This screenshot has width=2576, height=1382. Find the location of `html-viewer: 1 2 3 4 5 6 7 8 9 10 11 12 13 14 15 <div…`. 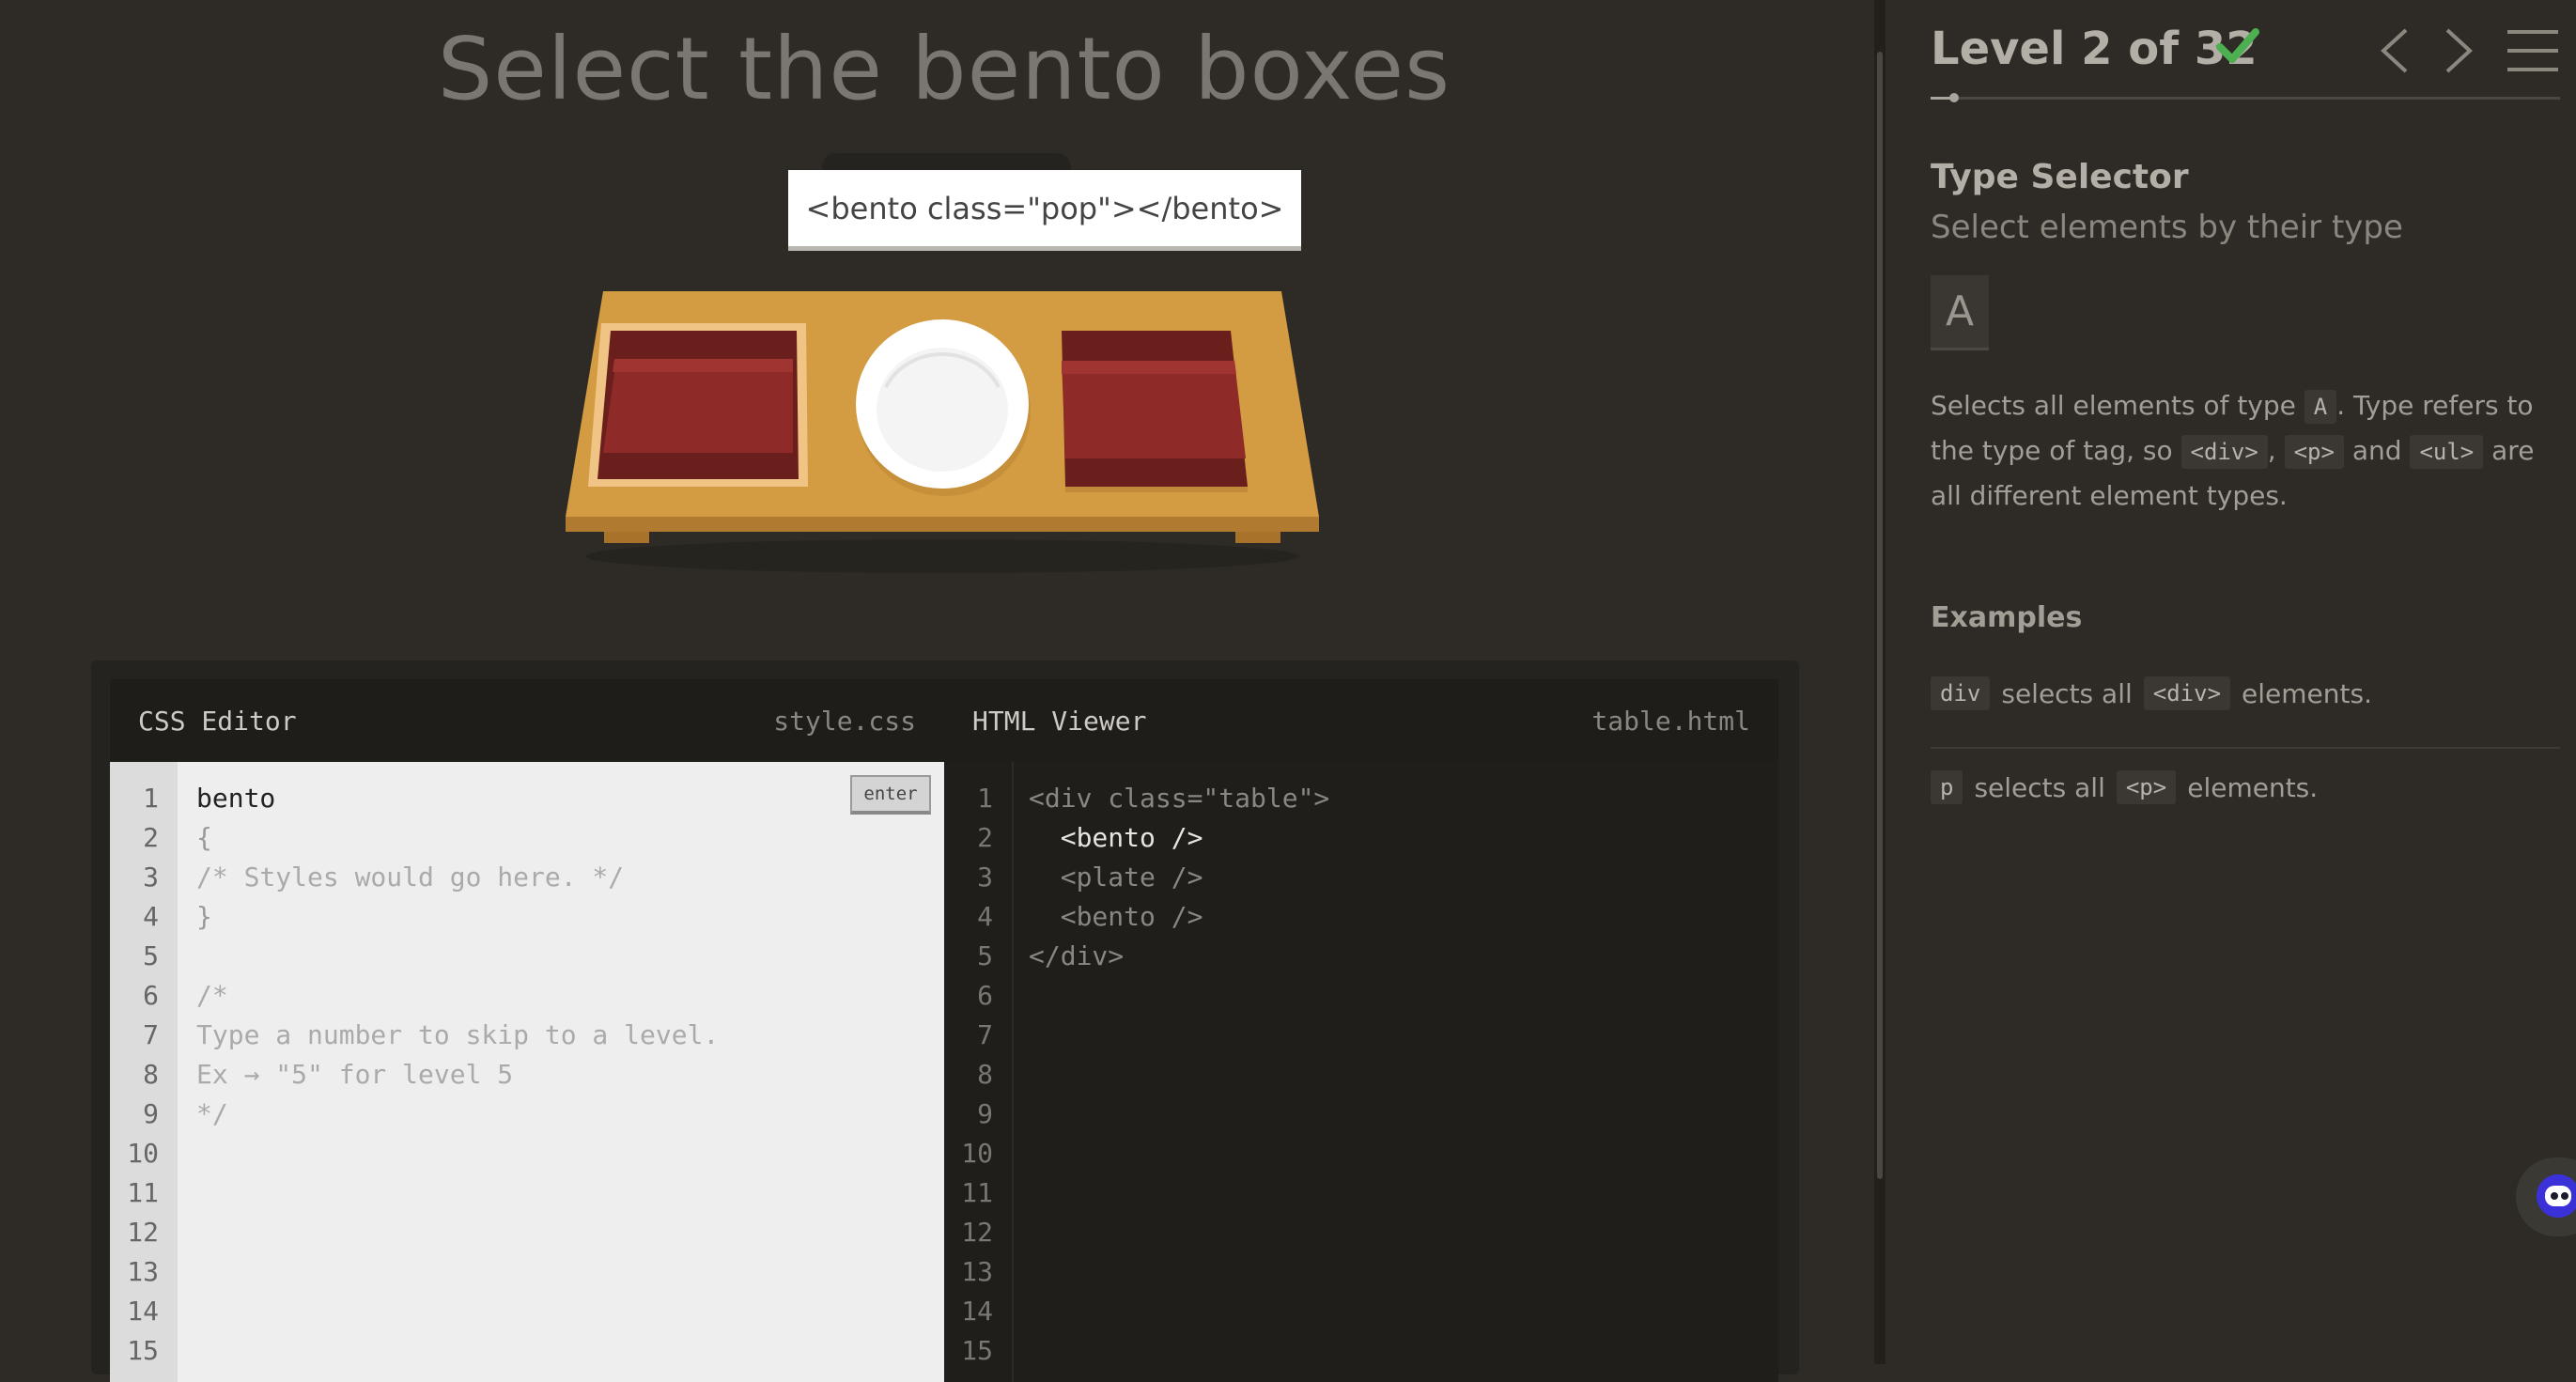

html-viewer: 1 2 3 4 5 6 7 8 9 10 11 12 13 14 15 <div… is located at coordinates (1361, 1072).